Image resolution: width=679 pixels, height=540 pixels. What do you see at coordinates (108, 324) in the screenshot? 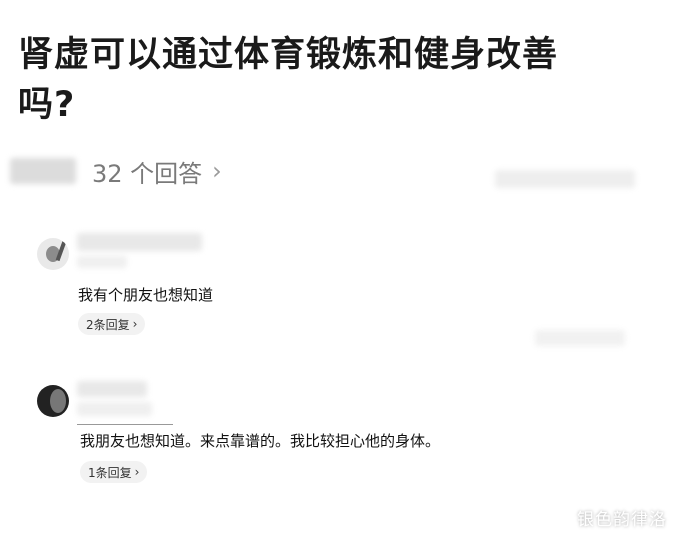
I see `reply-label: 2条回复` at bounding box center [108, 324].